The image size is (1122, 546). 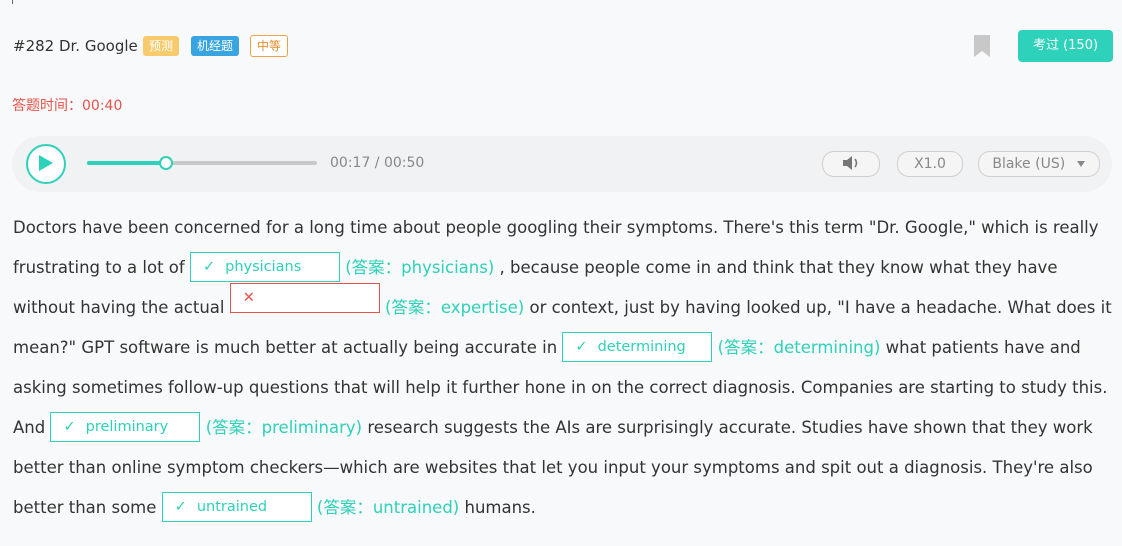 I want to click on tag-predict: 预测, so click(x=161, y=46).